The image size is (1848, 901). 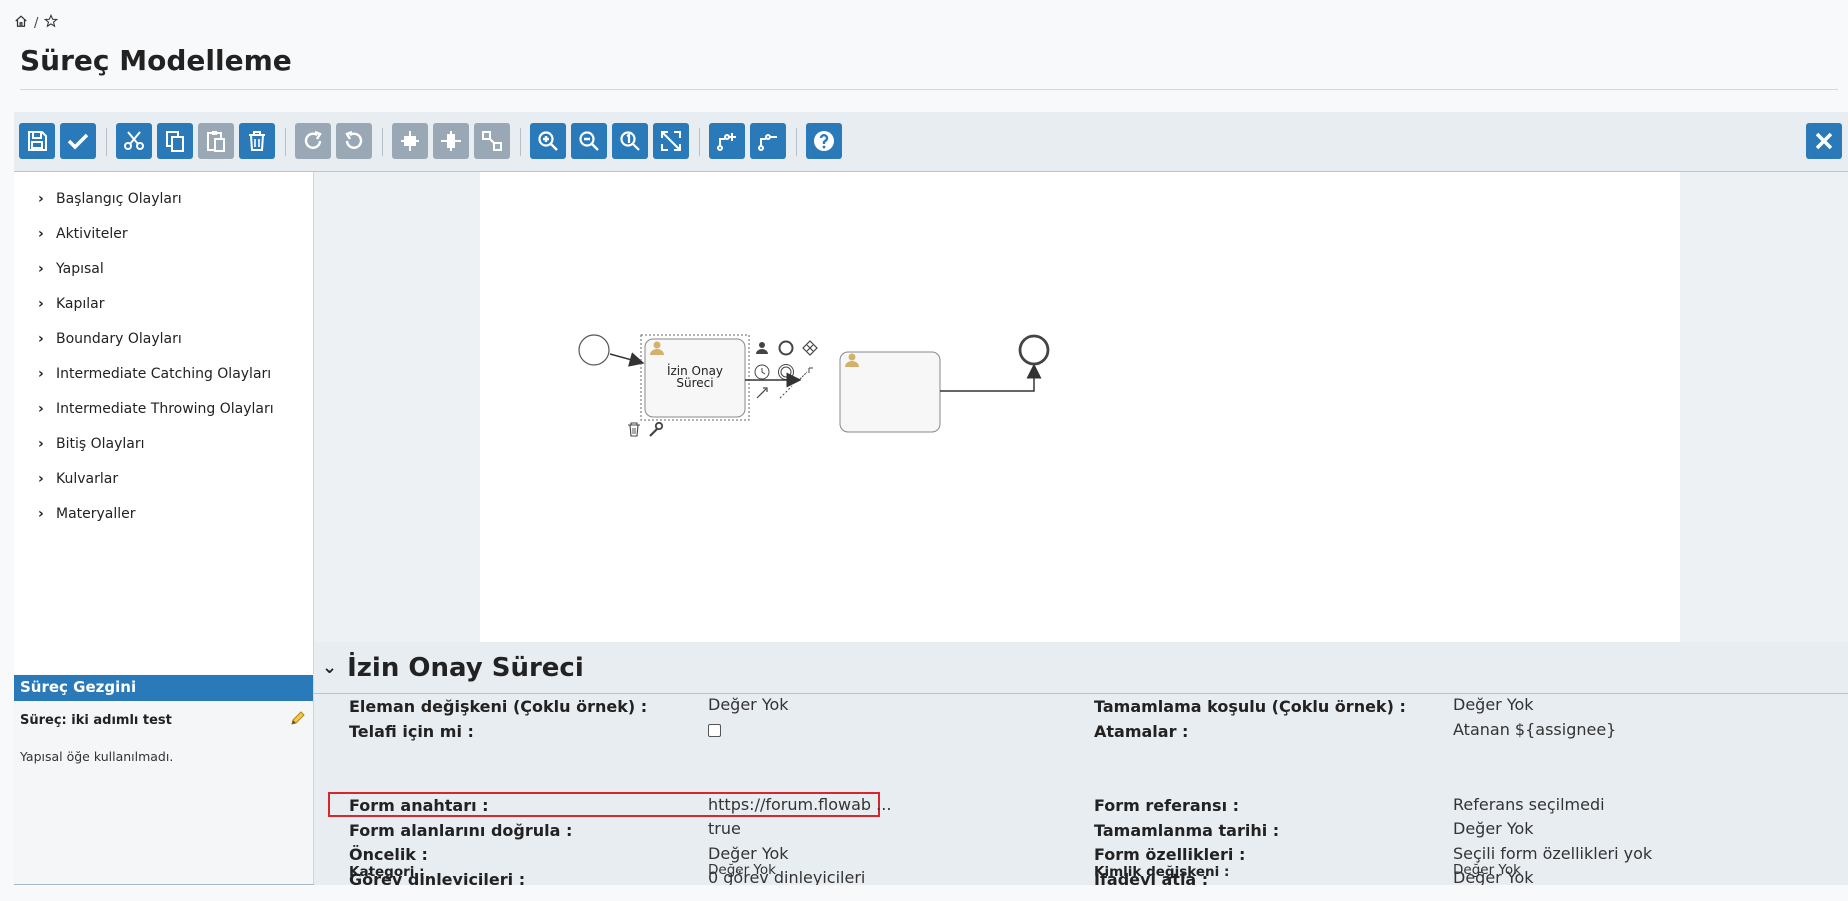 What do you see at coordinates (163, 303) in the screenshot?
I see `palette-group-gateways: › Kapılar` at bounding box center [163, 303].